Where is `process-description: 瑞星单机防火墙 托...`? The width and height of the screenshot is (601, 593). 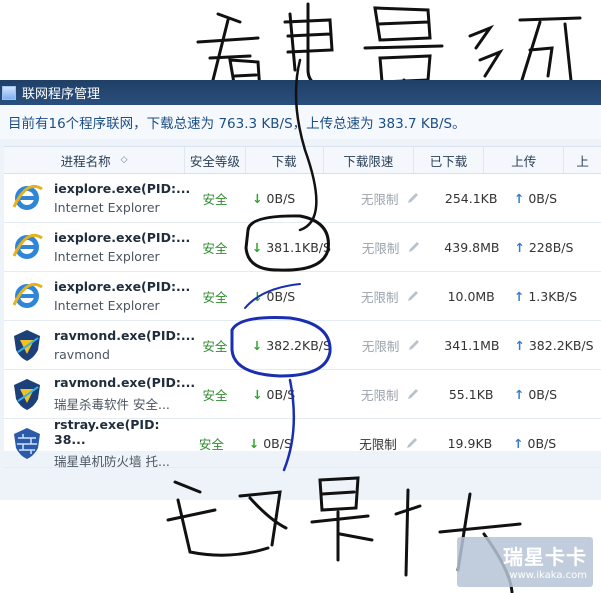 process-description: 瑞星单机防火墙 托... is located at coordinates (112, 461).